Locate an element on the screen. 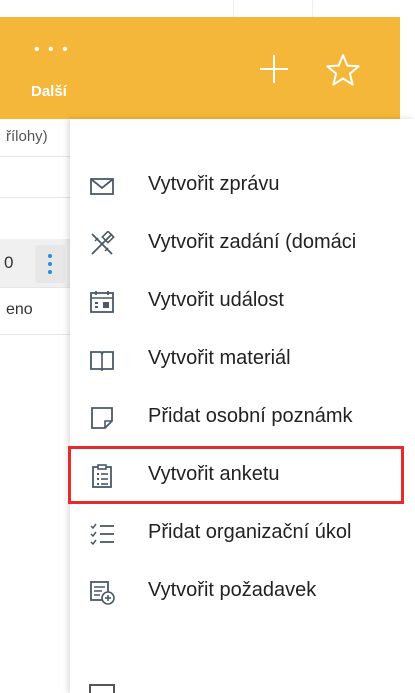  menu-item-label: Vytvořit požadavek is located at coordinates (232, 590).